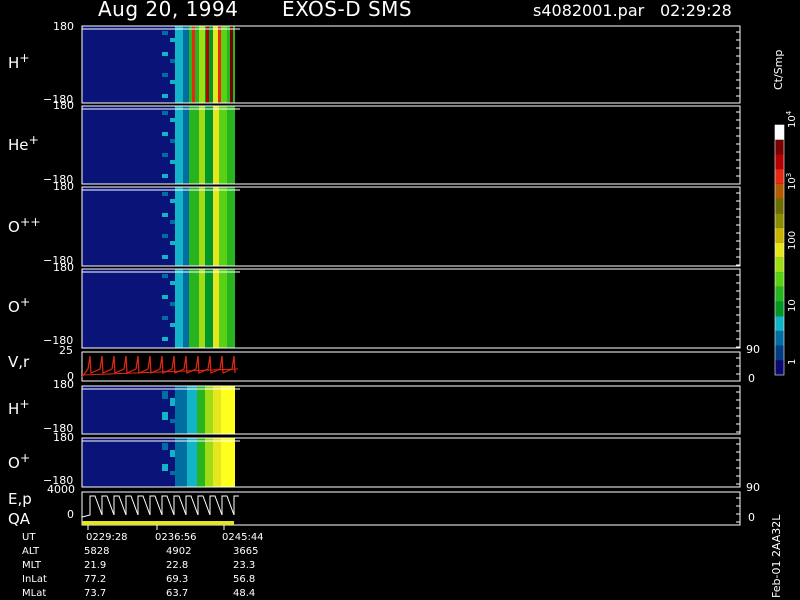  Describe the element at coordinates (63, 267) in the screenshot. I see `ytick-p4-top: 180` at that location.